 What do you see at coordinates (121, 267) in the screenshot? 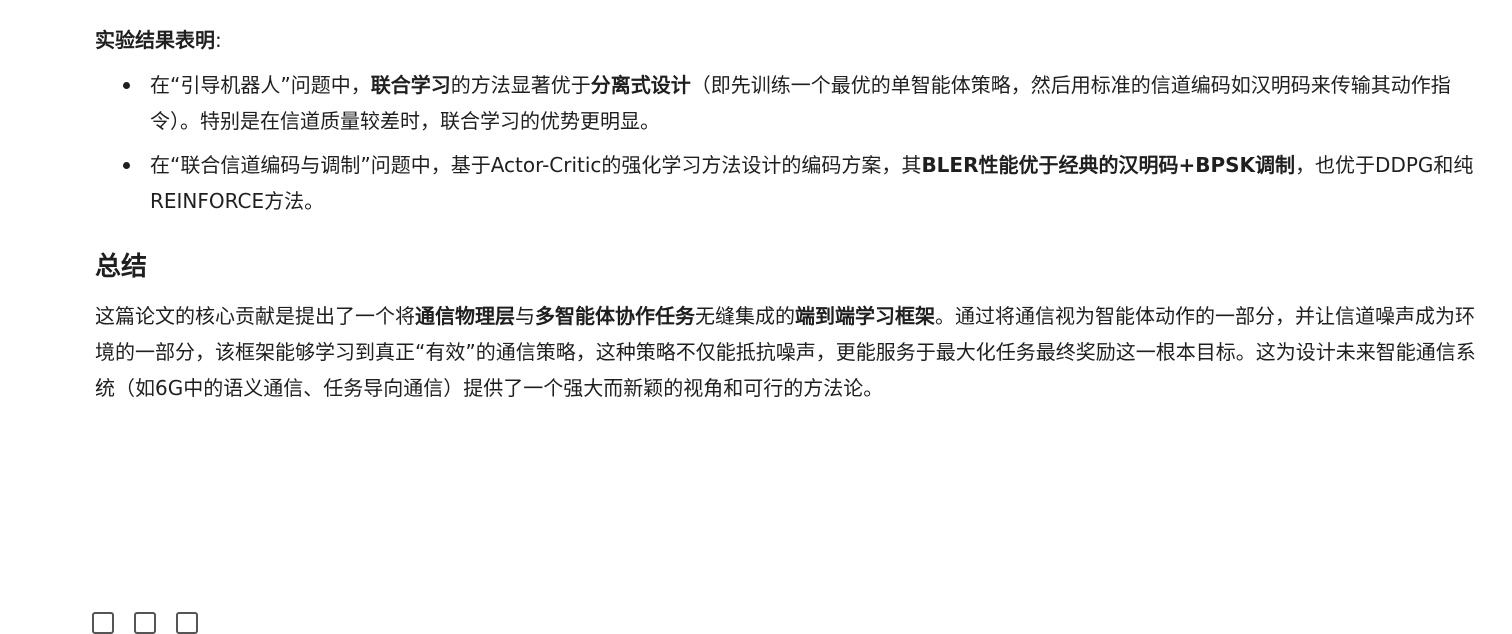
I see `summary-heading: 总结` at bounding box center [121, 267].